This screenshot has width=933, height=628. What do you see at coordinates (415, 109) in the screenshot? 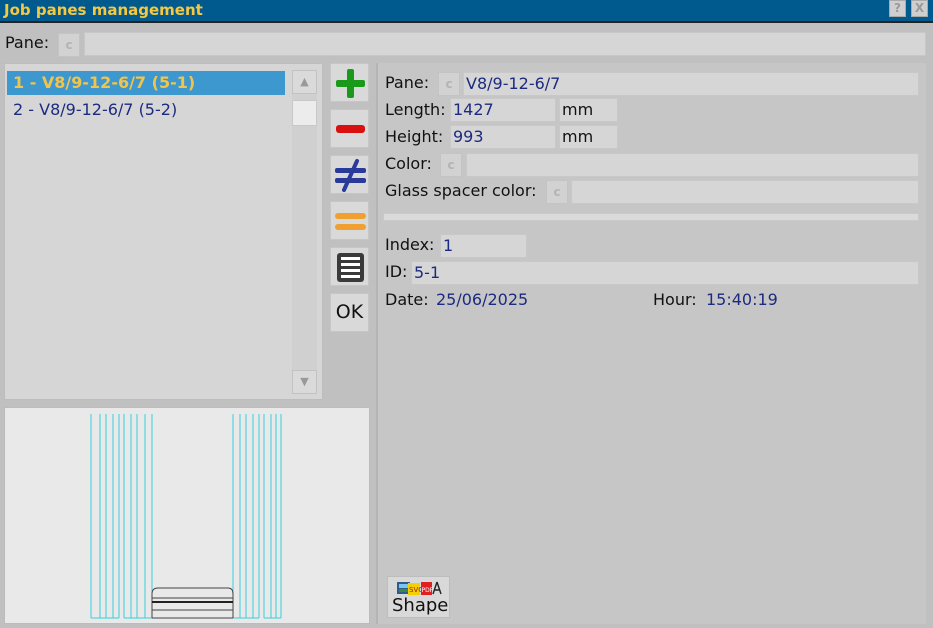
I see `length-label: Length:` at bounding box center [415, 109].